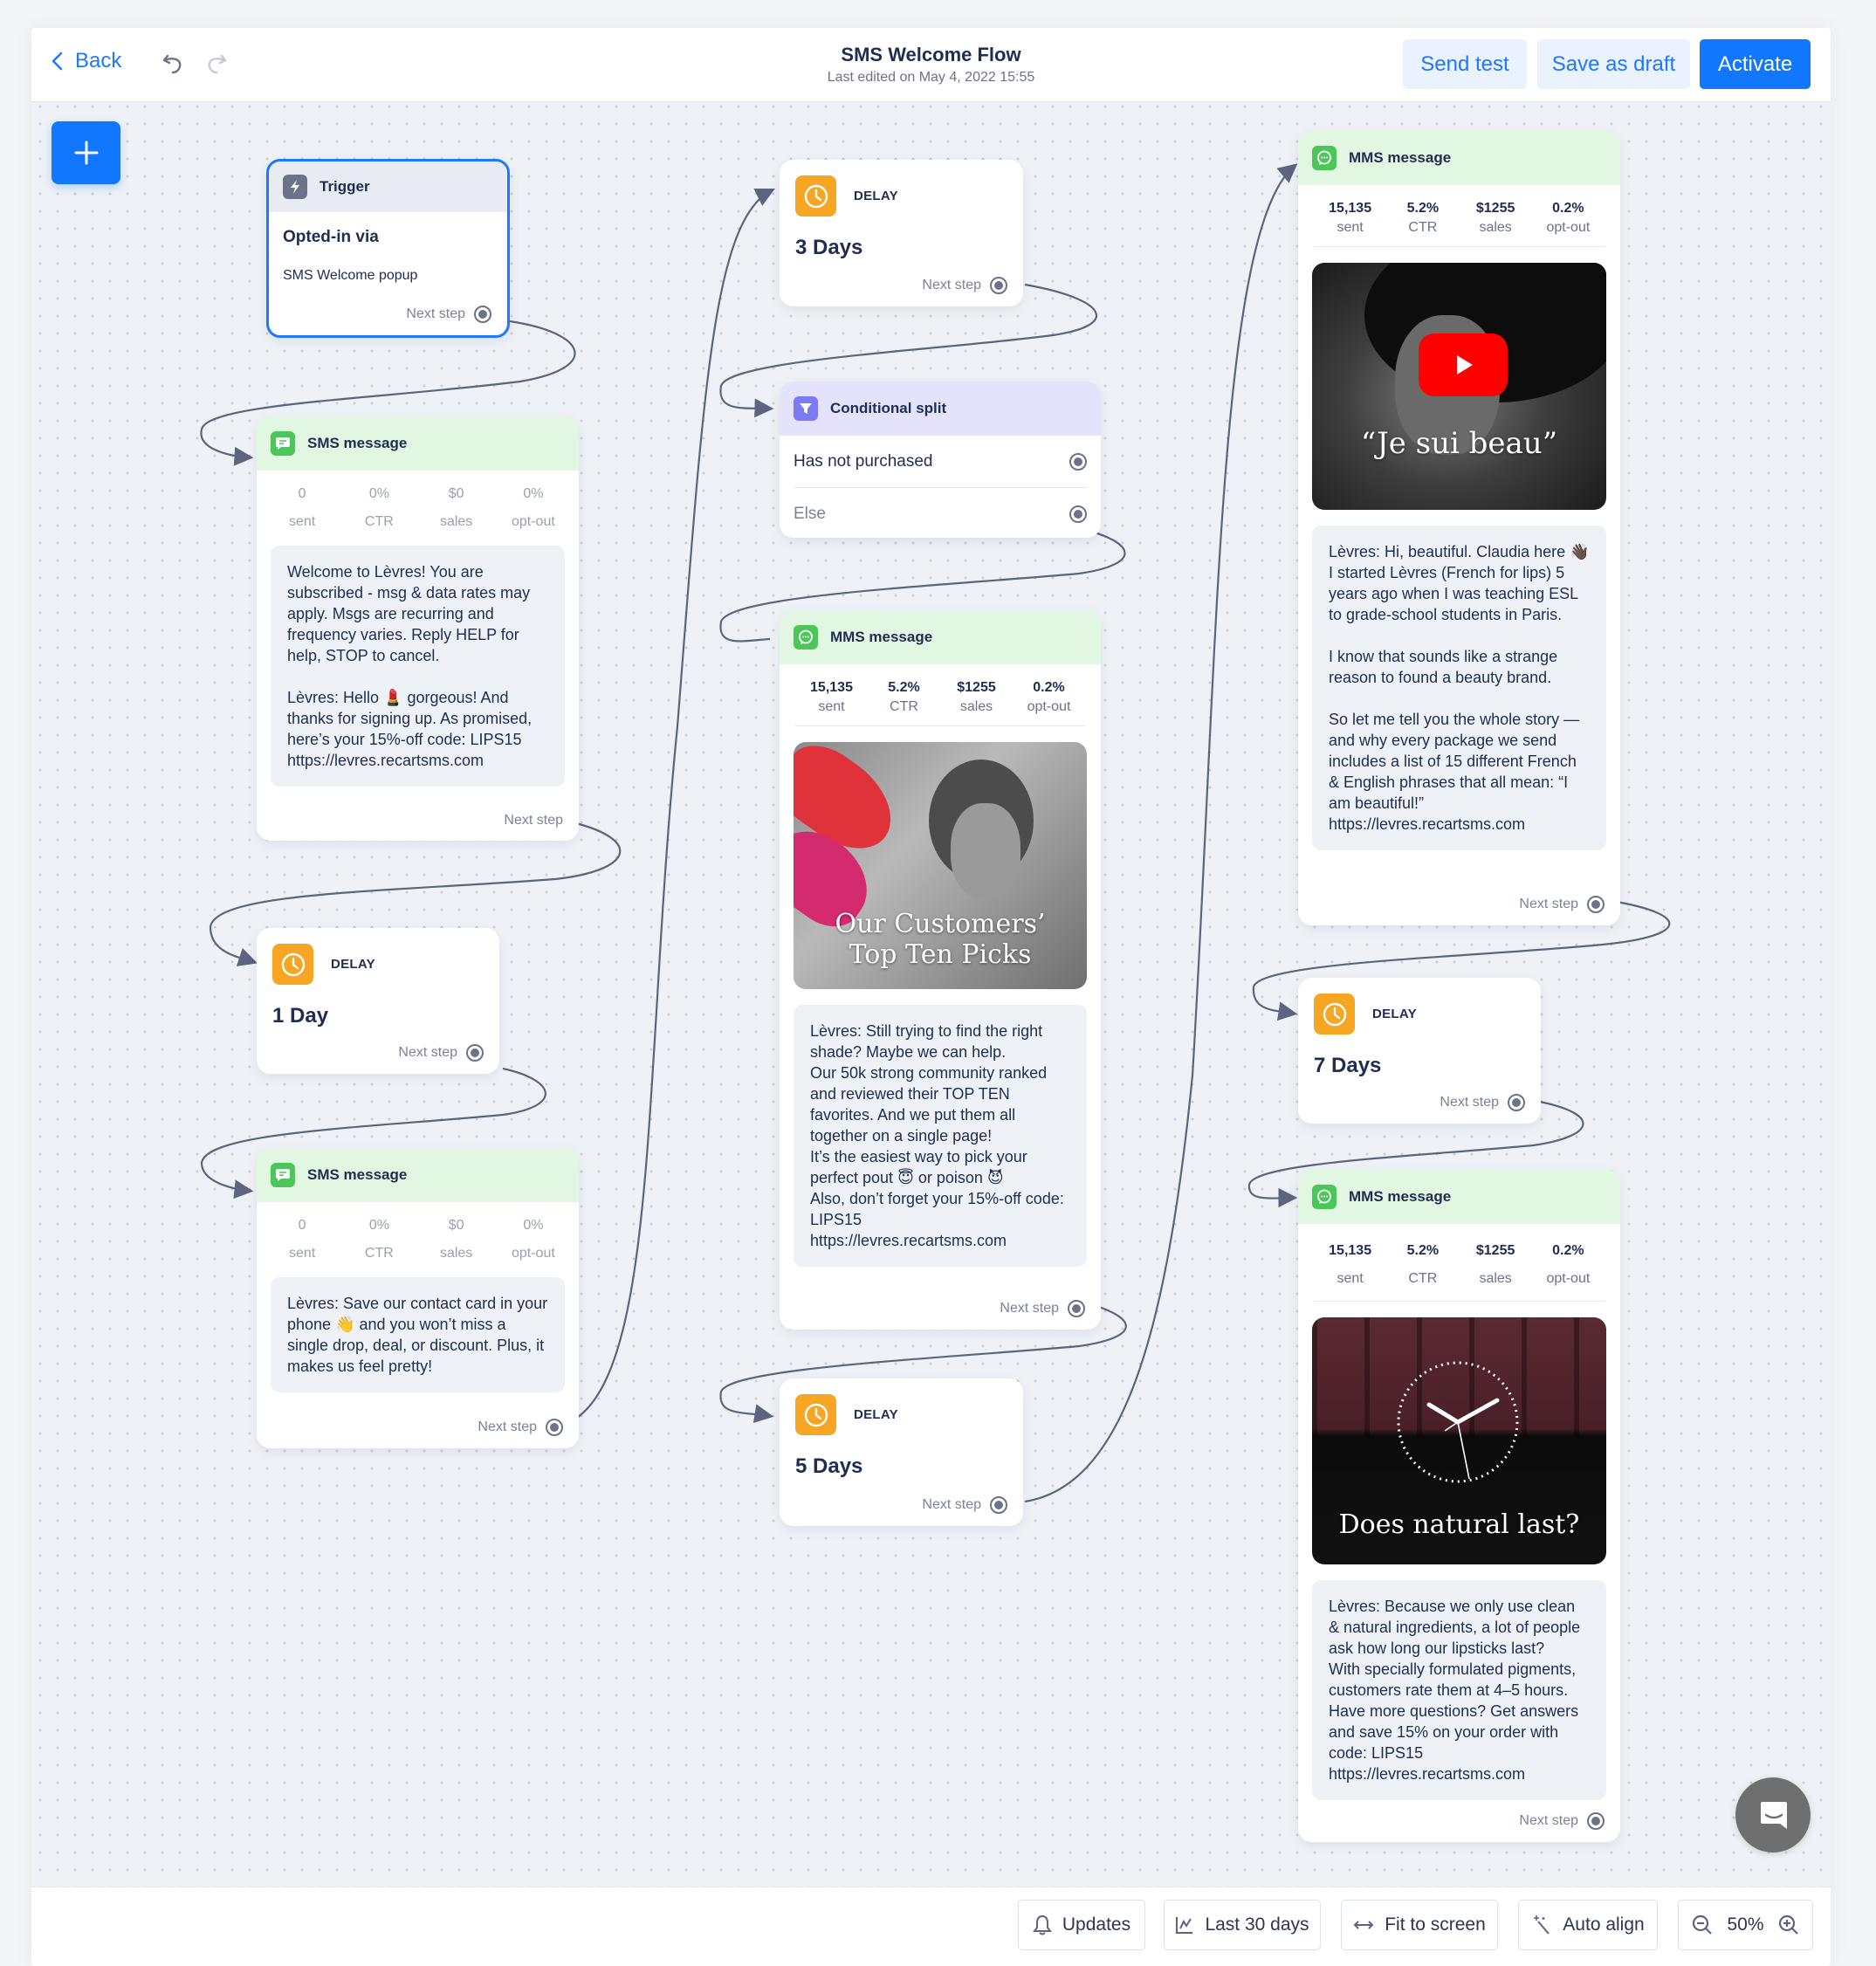 The width and height of the screenshot is (1876, 1966). What do you see at coordinates (1042, 1924) in the screenshot?
I see `bell-icon` at bounding box center [1042, 1924].